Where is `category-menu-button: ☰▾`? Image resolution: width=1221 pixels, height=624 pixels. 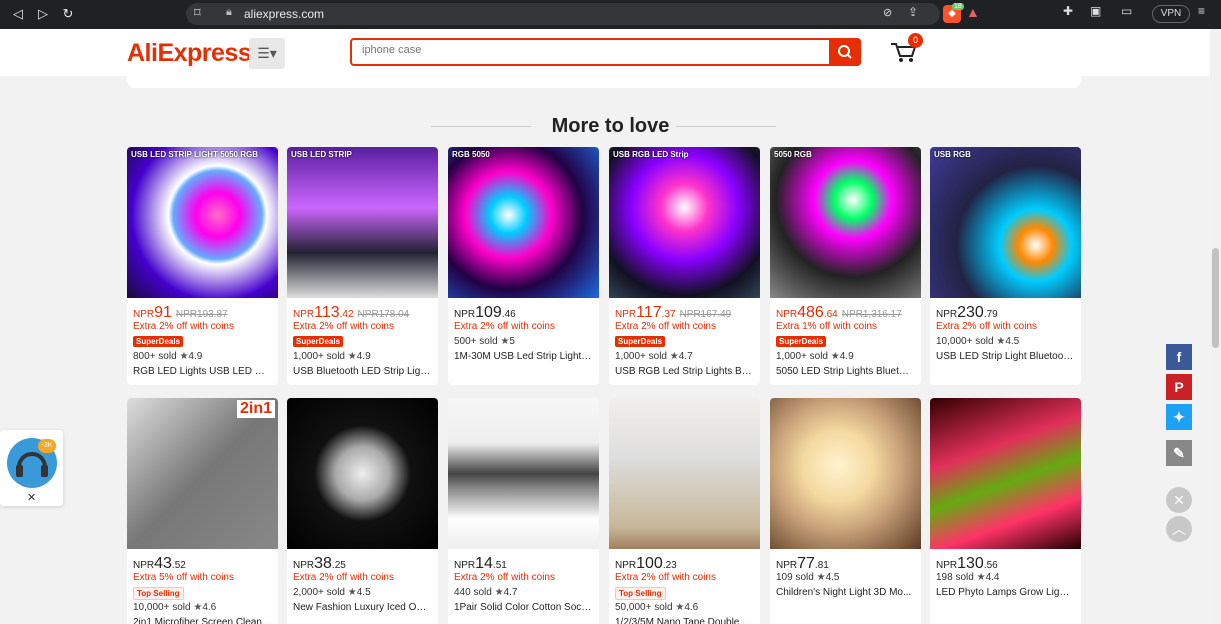
category-menu-button: ☰▾ is located at coordinates (267, 53).